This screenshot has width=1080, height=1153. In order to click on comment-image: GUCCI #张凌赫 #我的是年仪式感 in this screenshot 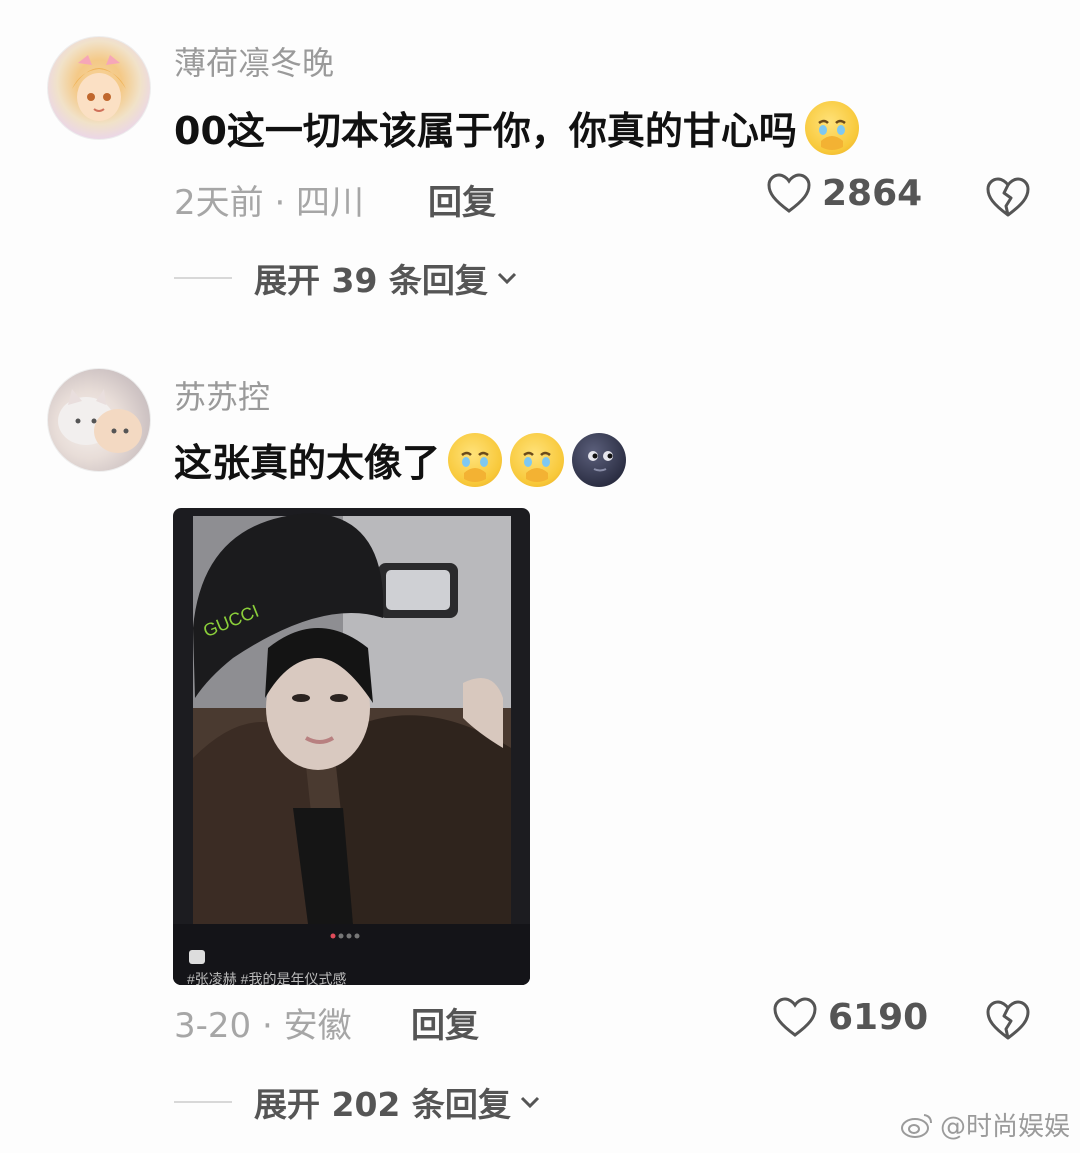, I will do `click(351, 746)`.